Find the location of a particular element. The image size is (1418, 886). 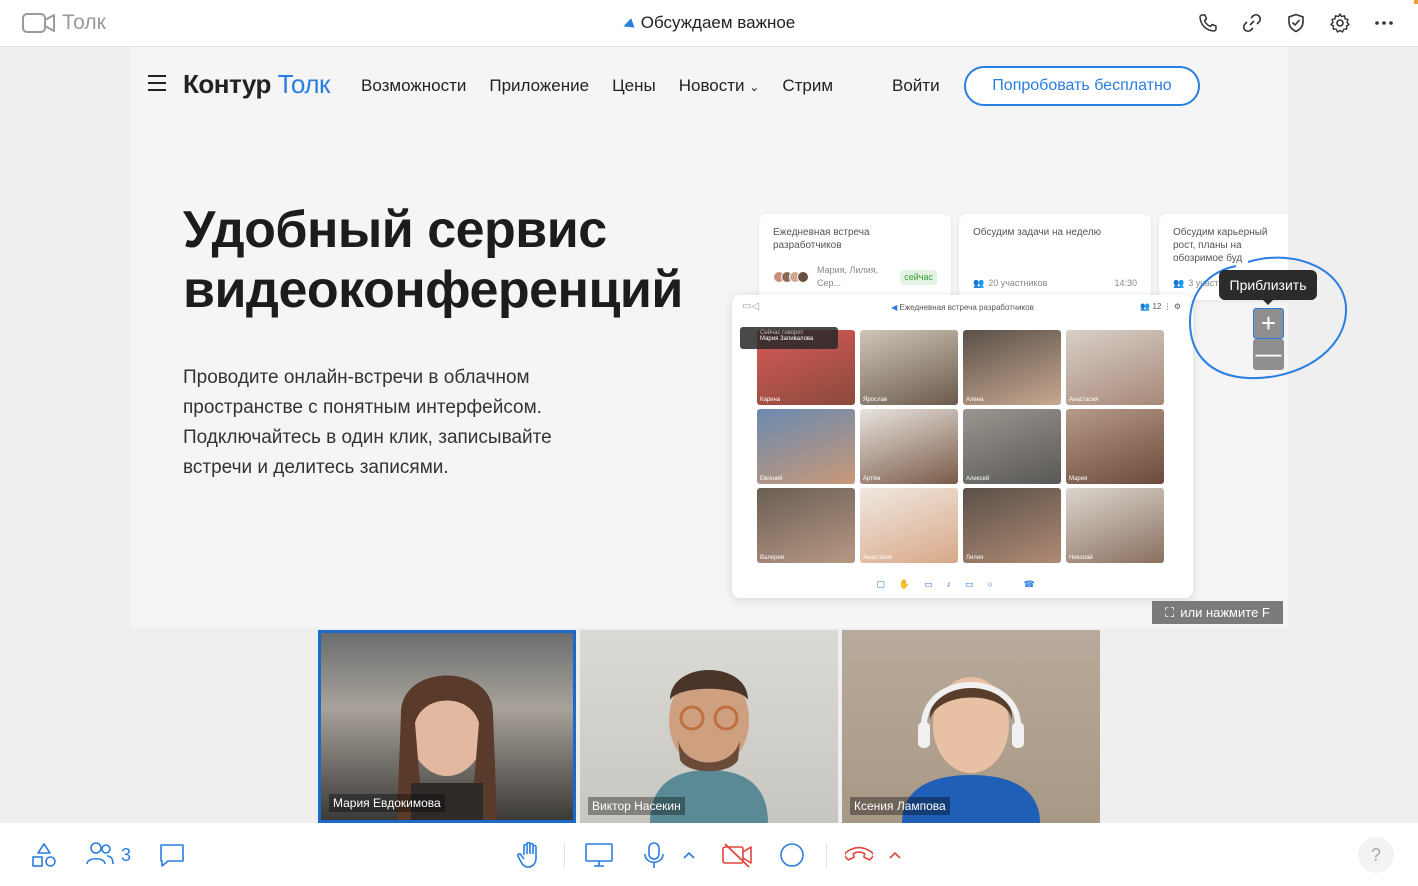

bottom-toolbar: 3 ? is located at coordinates (709, 854).